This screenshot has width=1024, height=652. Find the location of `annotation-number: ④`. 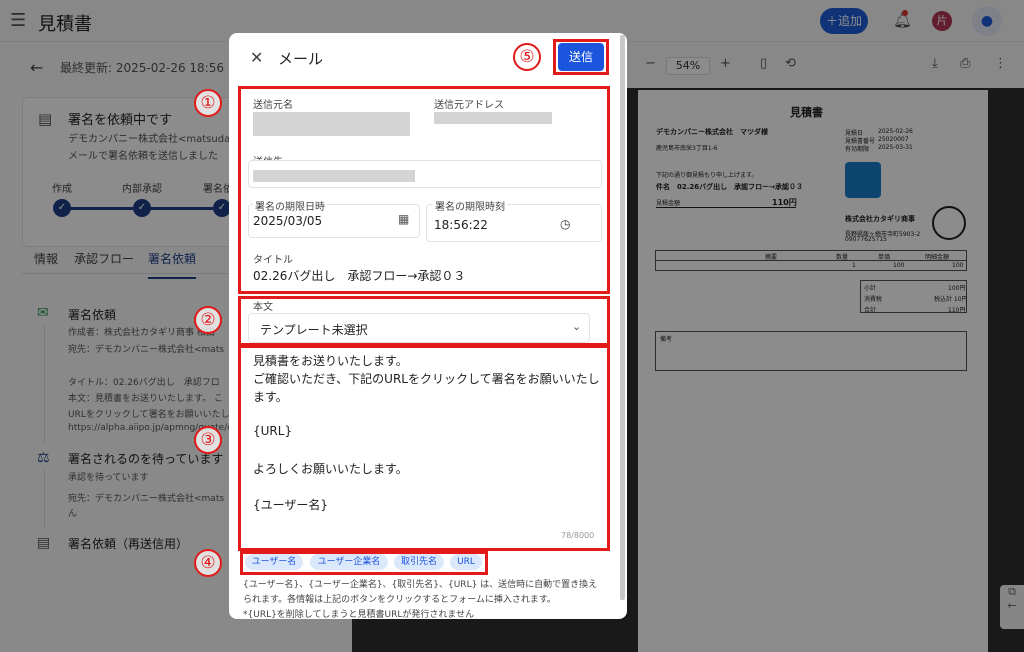

annotation-number: ④ is located at coordinates (208, 563).